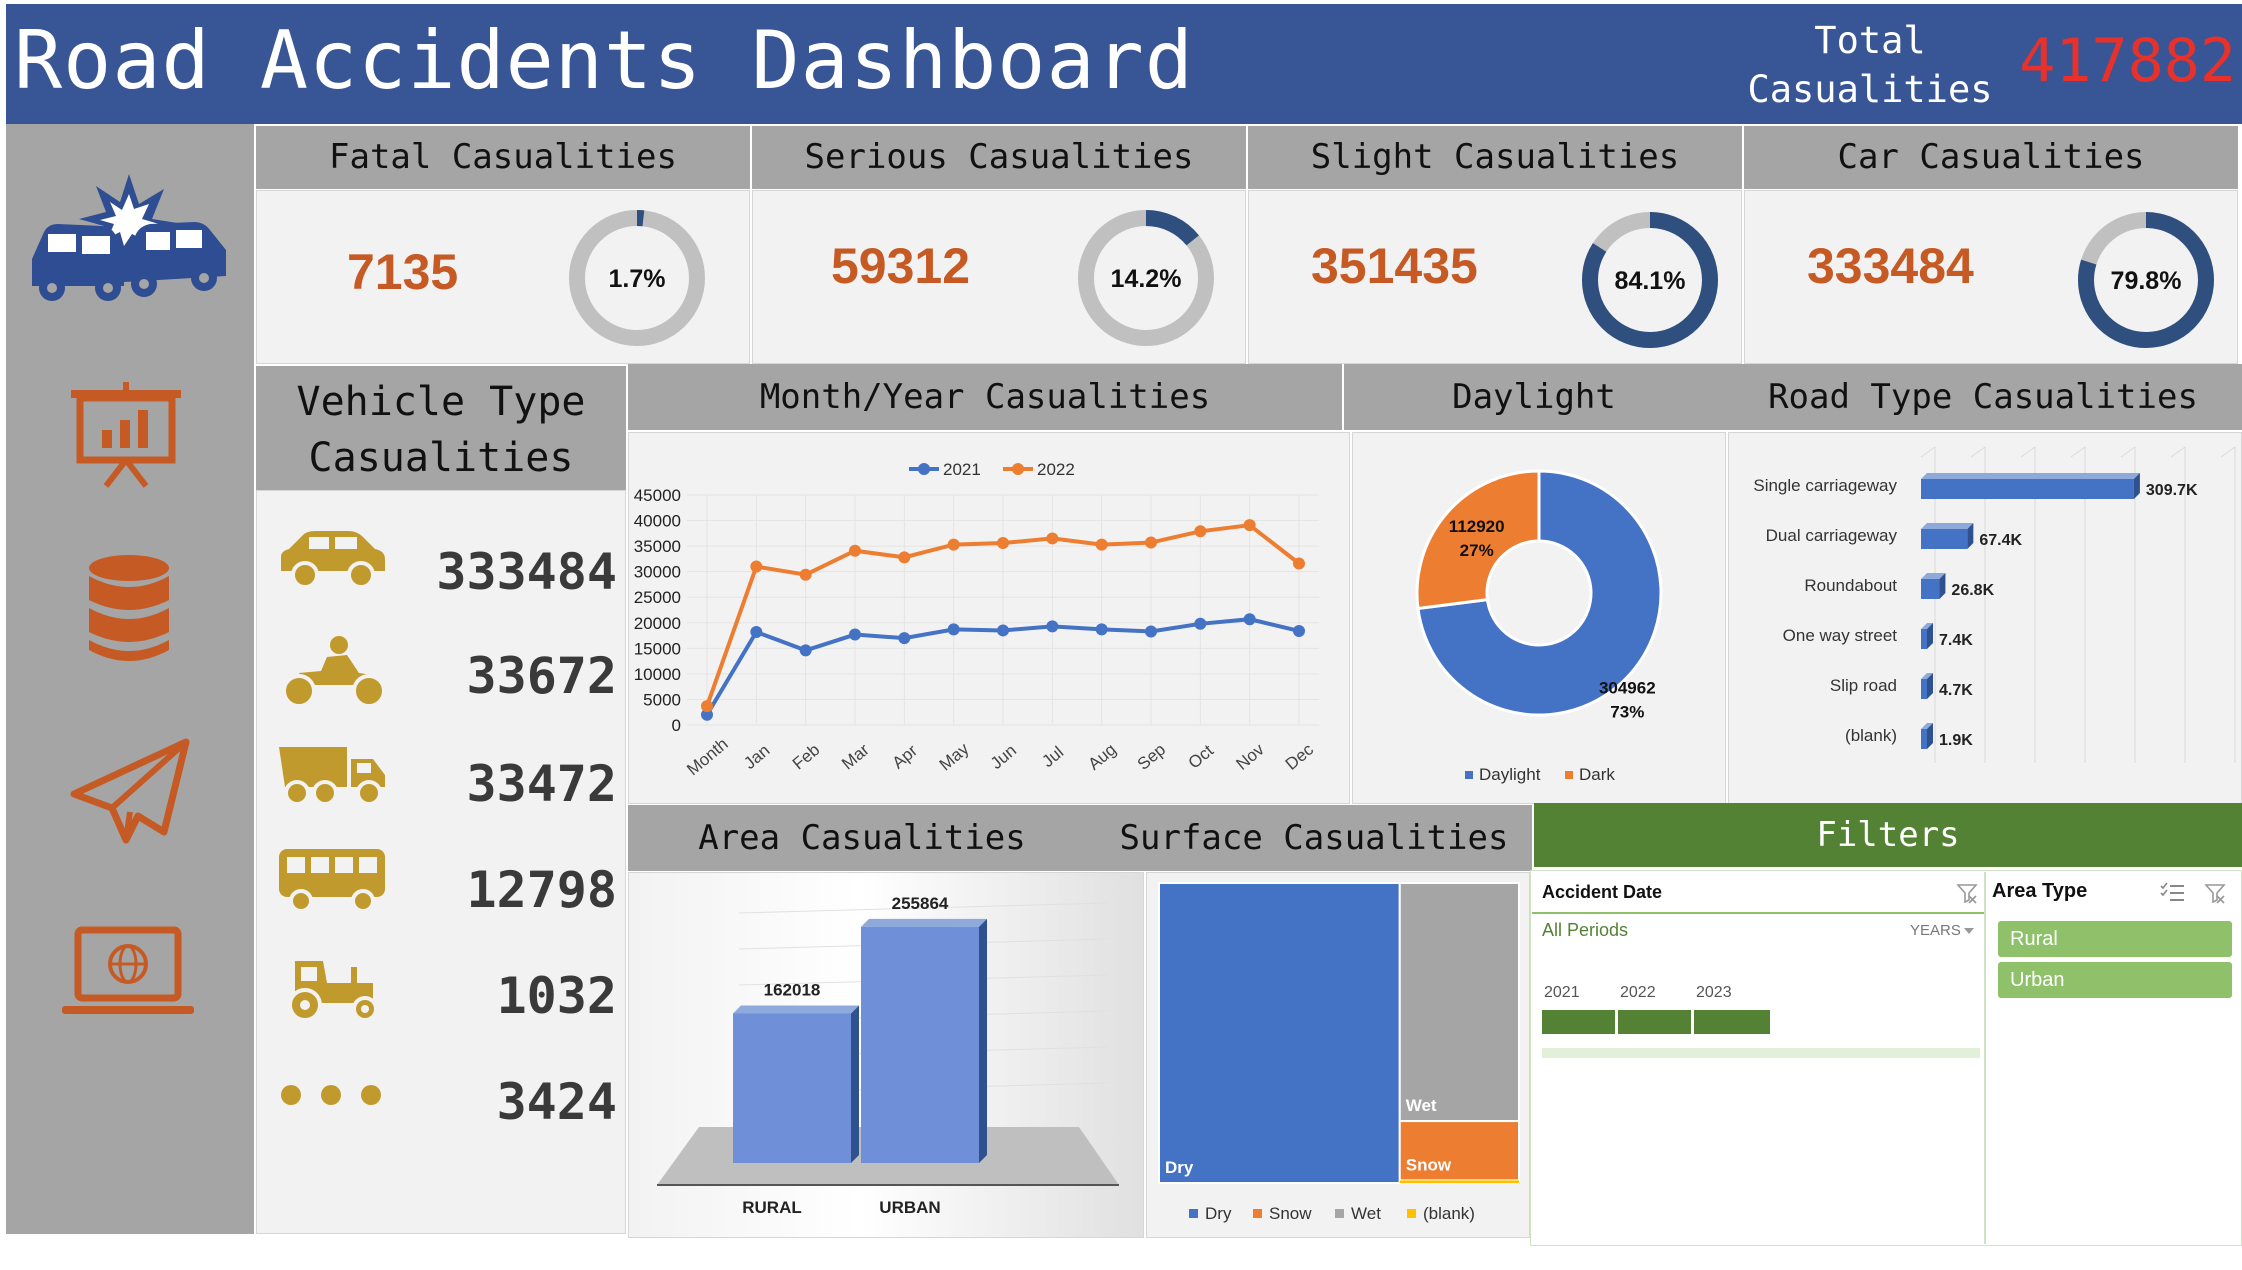  Describe the element at coordinates (1863, 685) in the screenshot. I see `category-label: Slip road` at that location.